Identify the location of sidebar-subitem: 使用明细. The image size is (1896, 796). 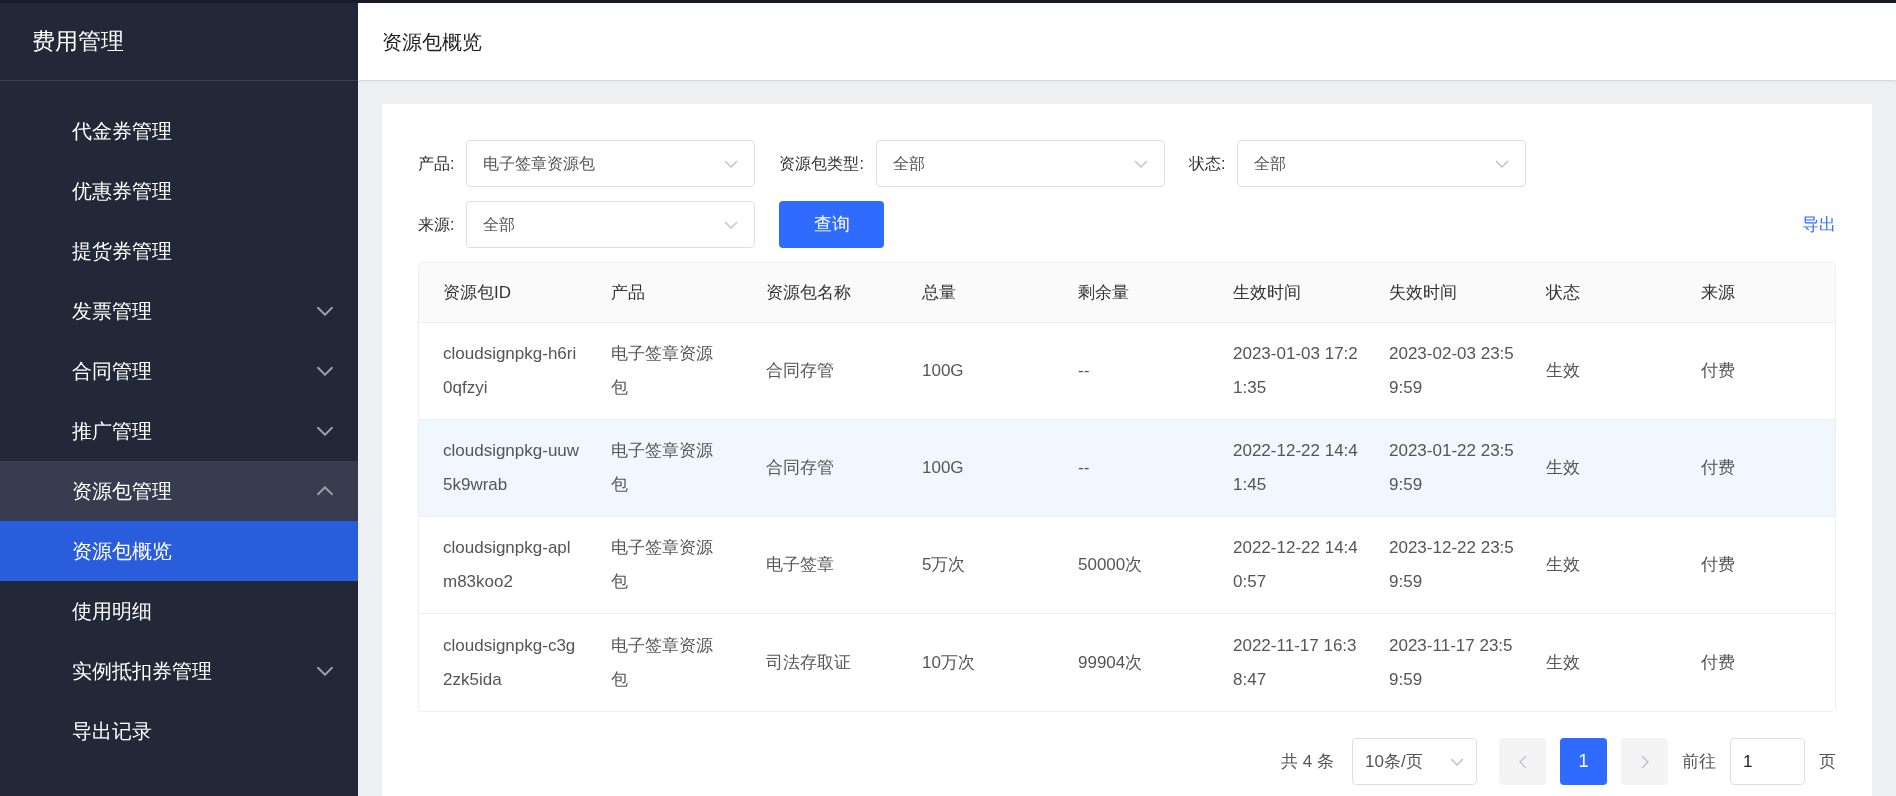
(179, 611).